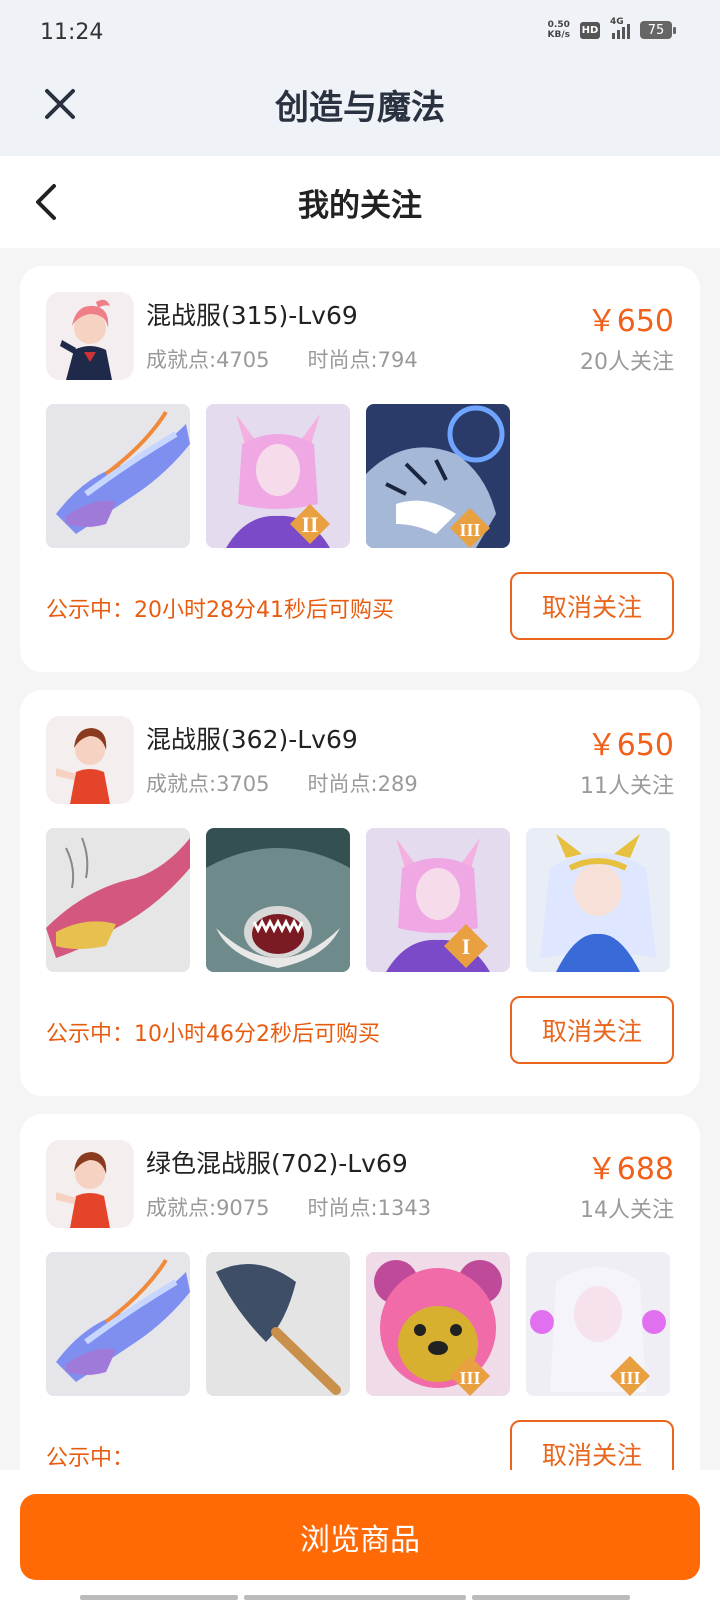 This screenshot has height=1600, width=720. I want to click on page-header: 我的关注, so click(360, 202).